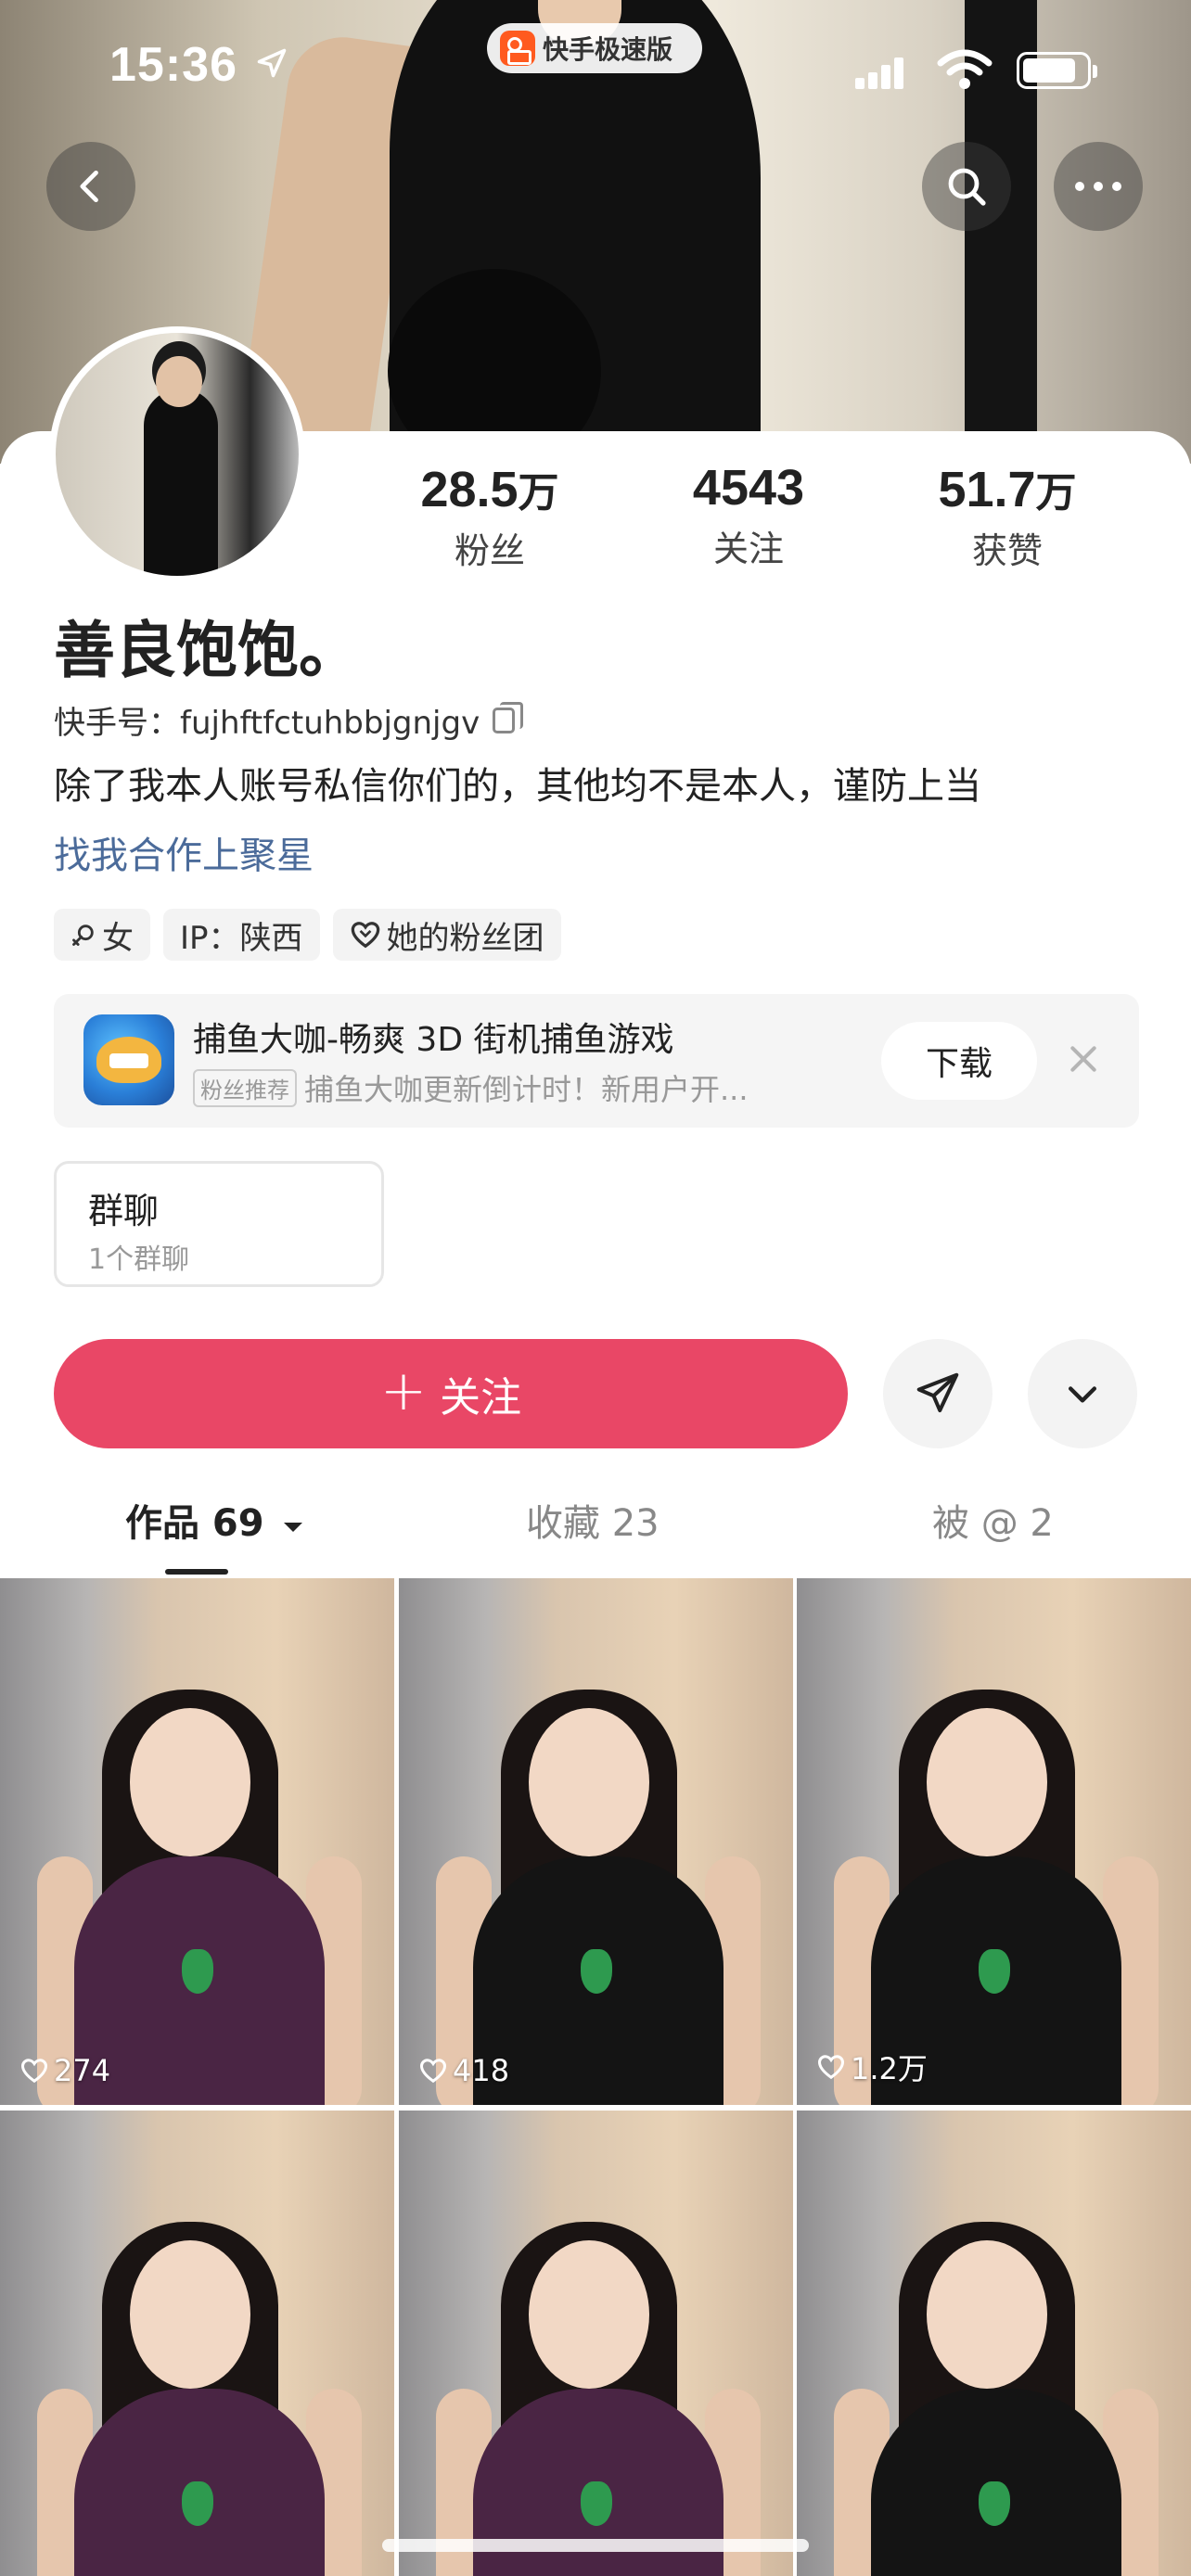 This screenshot has width=1191, height=2576. I want to click on caret-down-icon, so click(292, 1527).